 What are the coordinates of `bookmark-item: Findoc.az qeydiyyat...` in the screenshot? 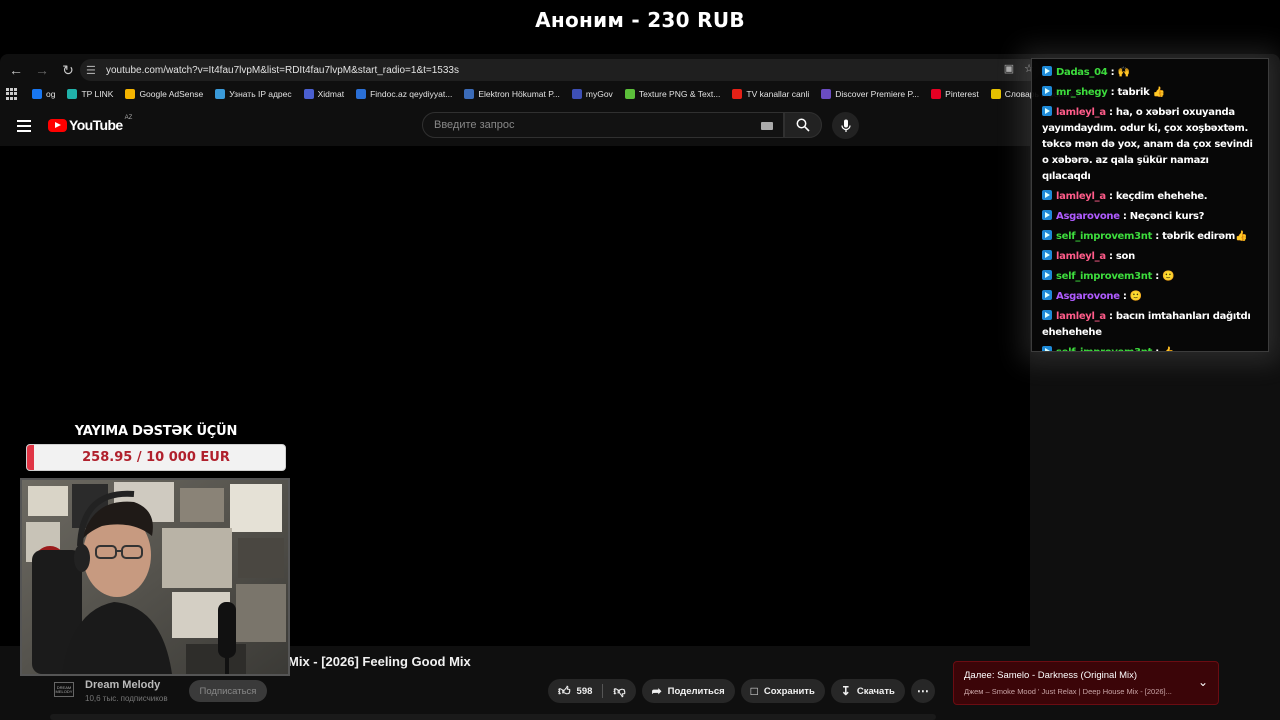 It's located at (404, 94).